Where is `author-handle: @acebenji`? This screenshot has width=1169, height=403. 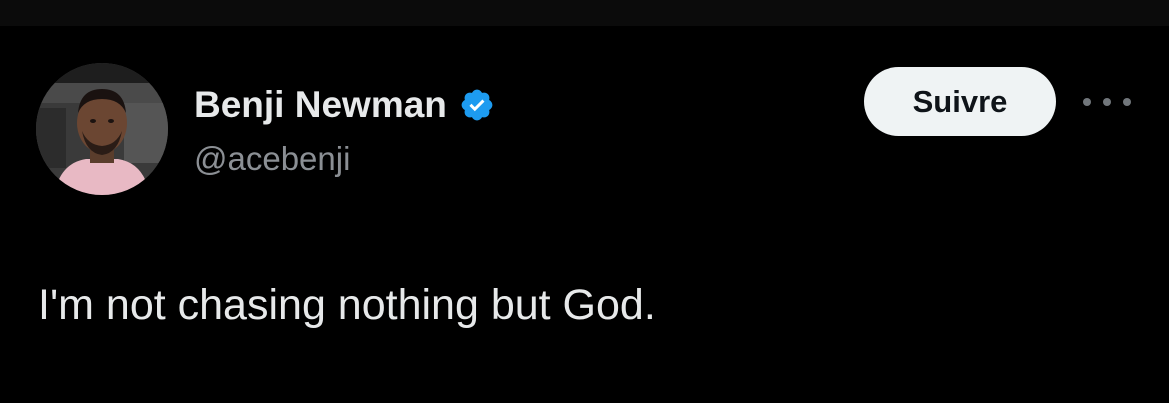 author-handle: @acebenji is located at coordinates (272, 159).